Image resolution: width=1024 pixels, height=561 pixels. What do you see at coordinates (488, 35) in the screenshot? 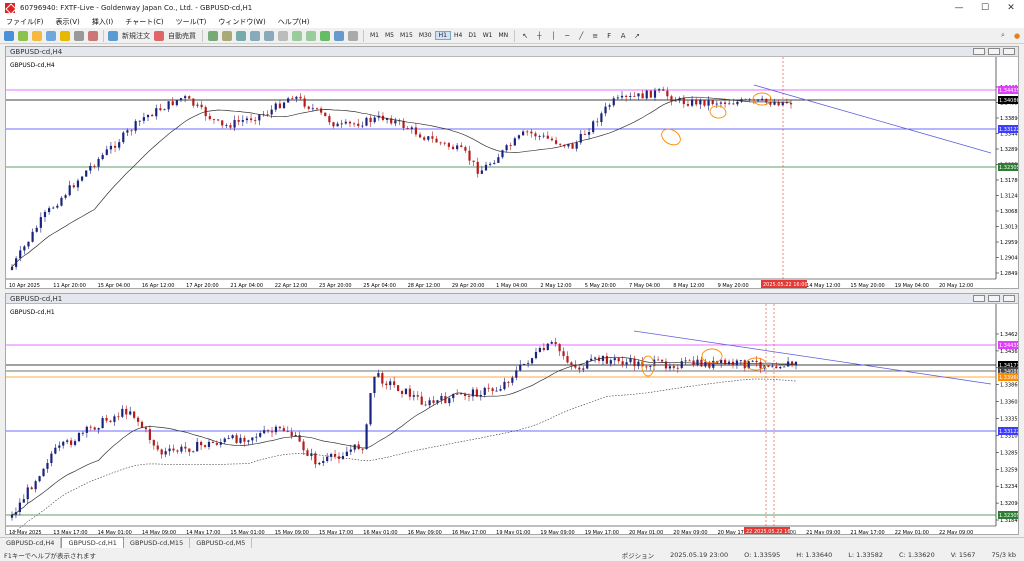
I see `timeframe-w1: W1` at bounding box center [488, 35].